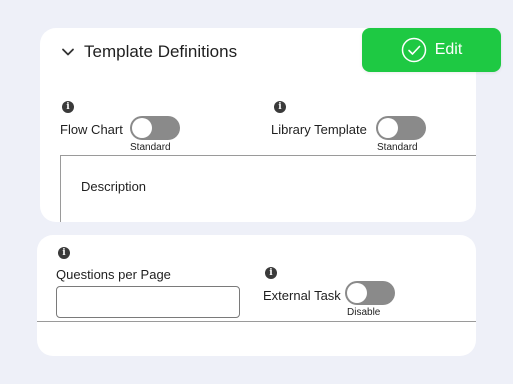 The image size is (513, 384). Describe the element at coordinates (155, 128) in the screenshot. I see `flow-chart-toggle` at that location.